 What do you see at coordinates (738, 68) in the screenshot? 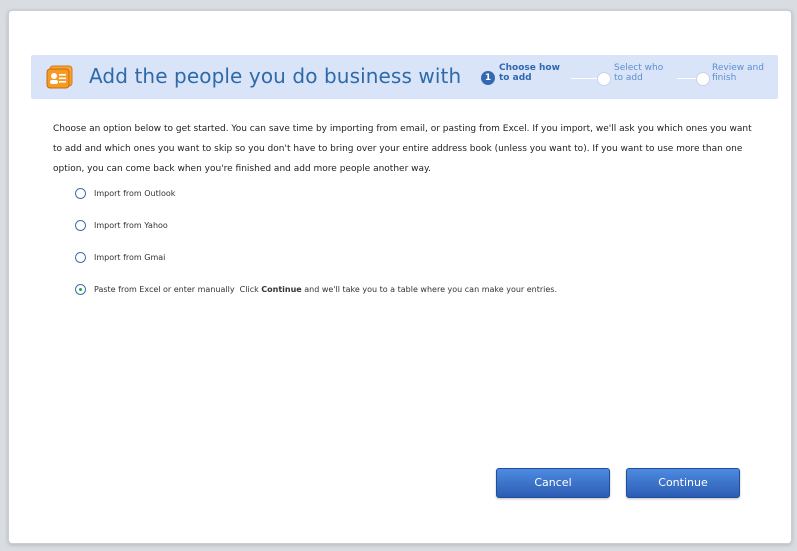
I see `step-3-label-line1: Review and` at bounding box center [738, 68].